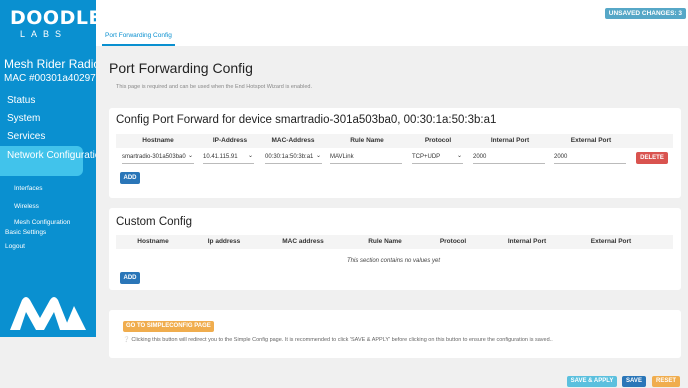 The height and width of the screenshot is (388, 688). What do you see at coordinates (48, 233) in the screenshot?
I see `sidebar-item-basic-settings: Basic Settings` at bounding box center [48, 233].